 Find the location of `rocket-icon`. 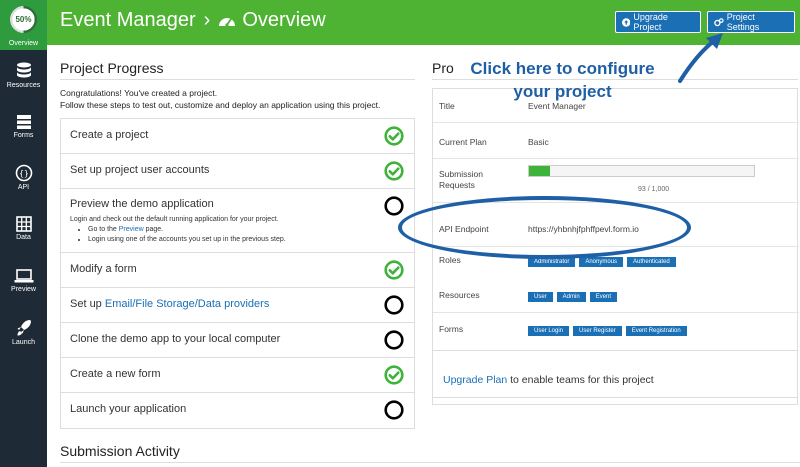

rocket-icon is located at coordinates (24, 328).